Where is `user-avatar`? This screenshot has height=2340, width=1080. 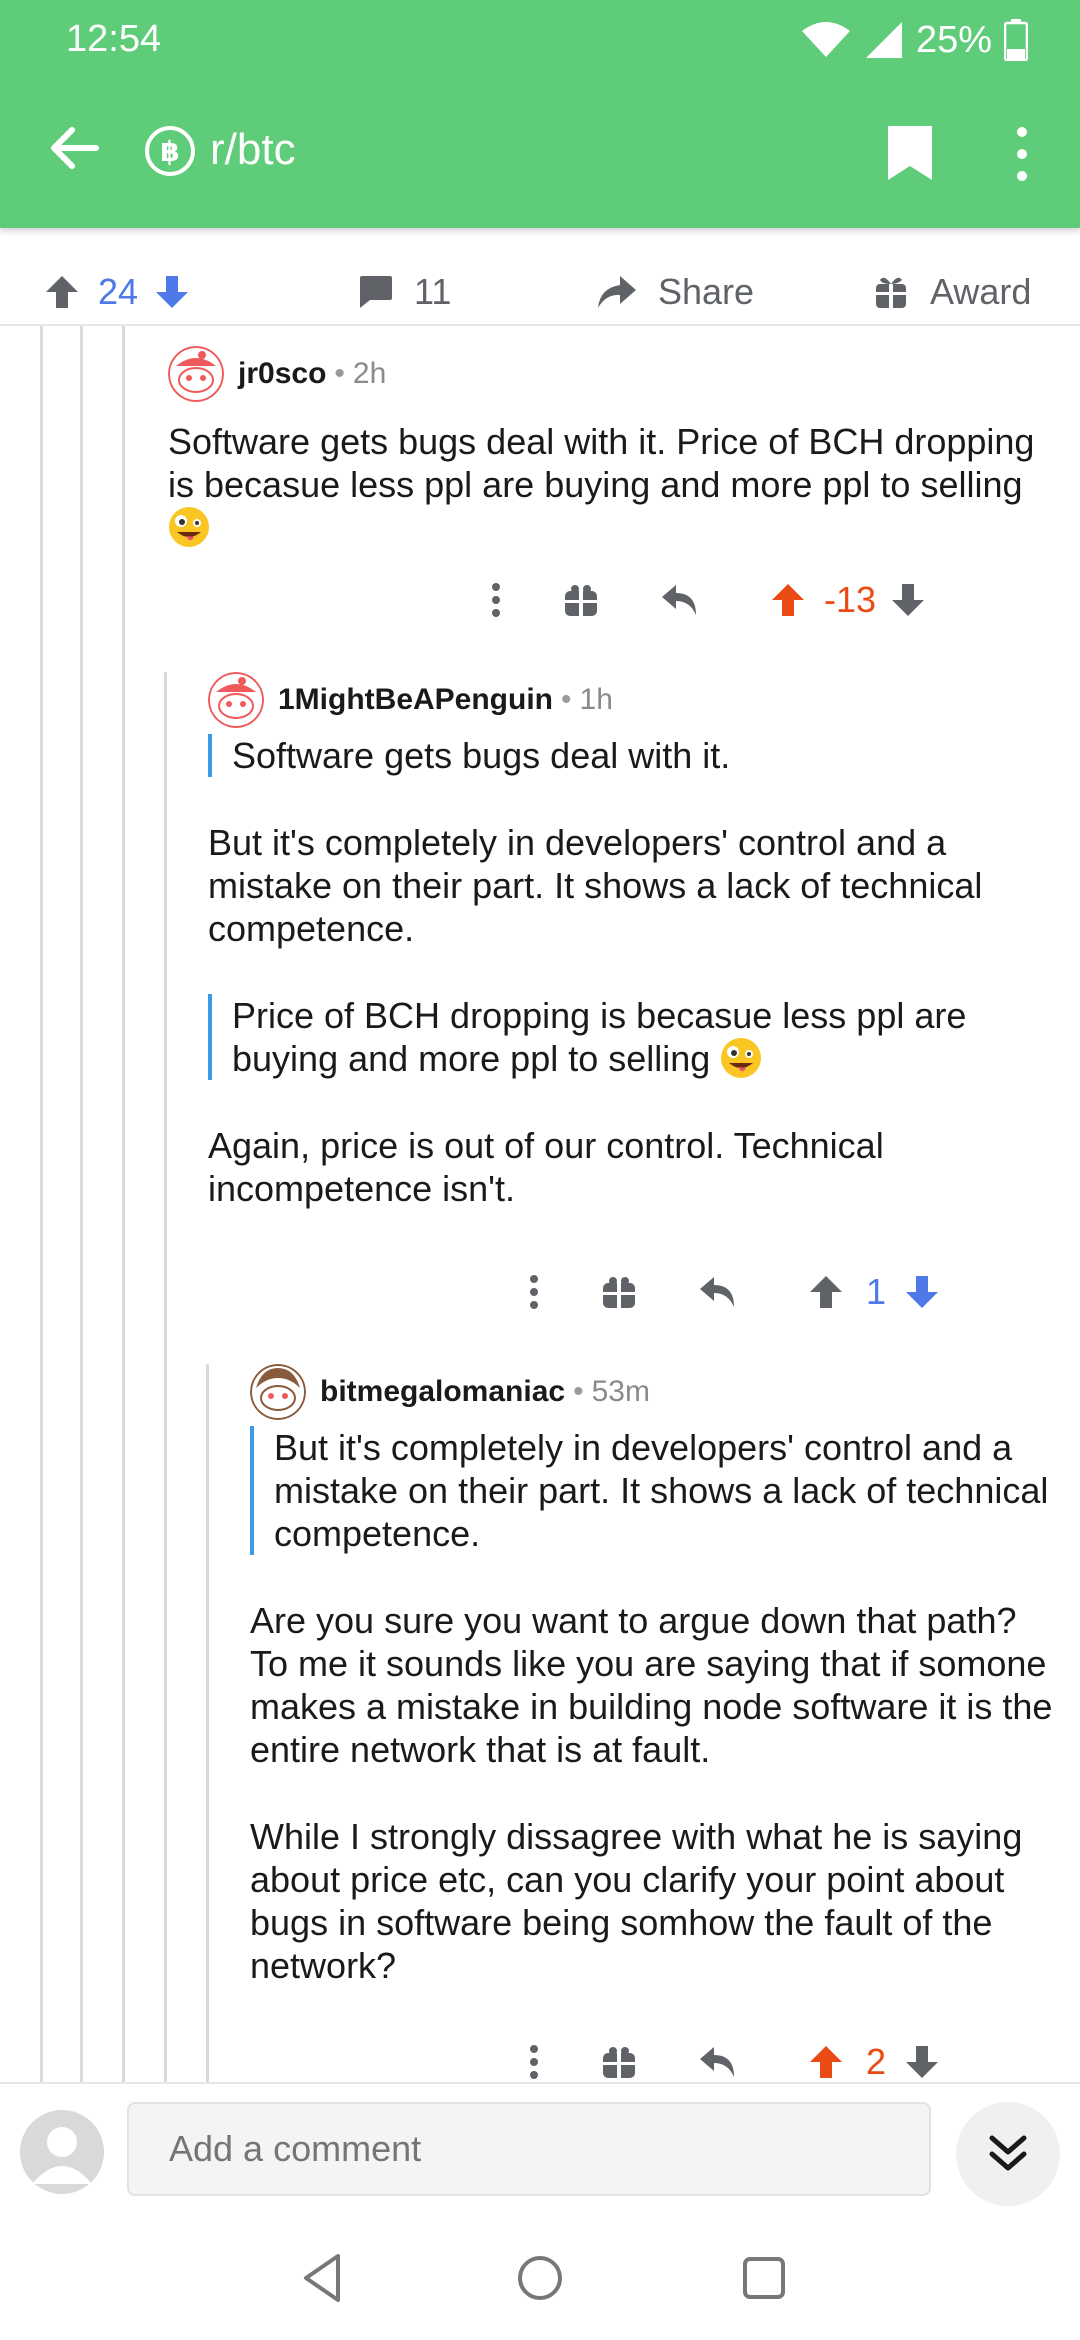
user-avatar is located at coordinates (62, 2152).